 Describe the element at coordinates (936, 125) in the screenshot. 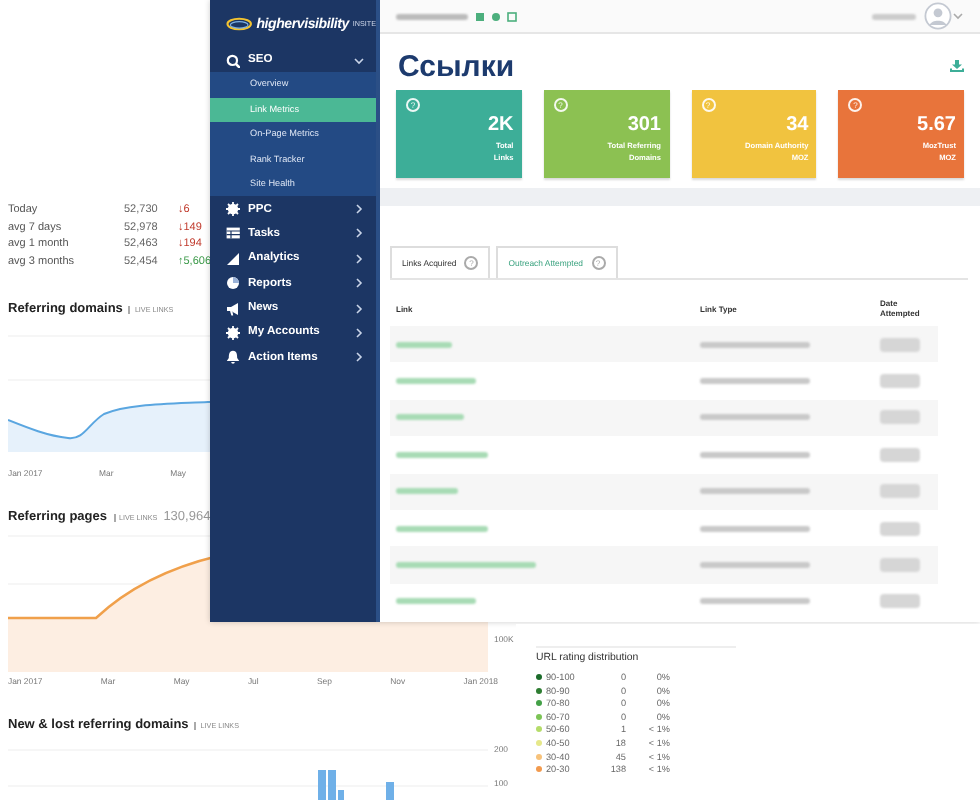

I see `metric-value: 5.67` at that location.